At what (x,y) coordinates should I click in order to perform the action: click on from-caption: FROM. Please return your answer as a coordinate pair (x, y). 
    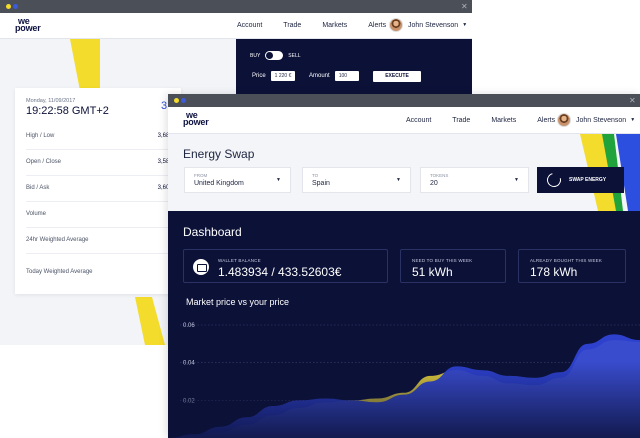
    Looking at the image, I should click on (201, 175).